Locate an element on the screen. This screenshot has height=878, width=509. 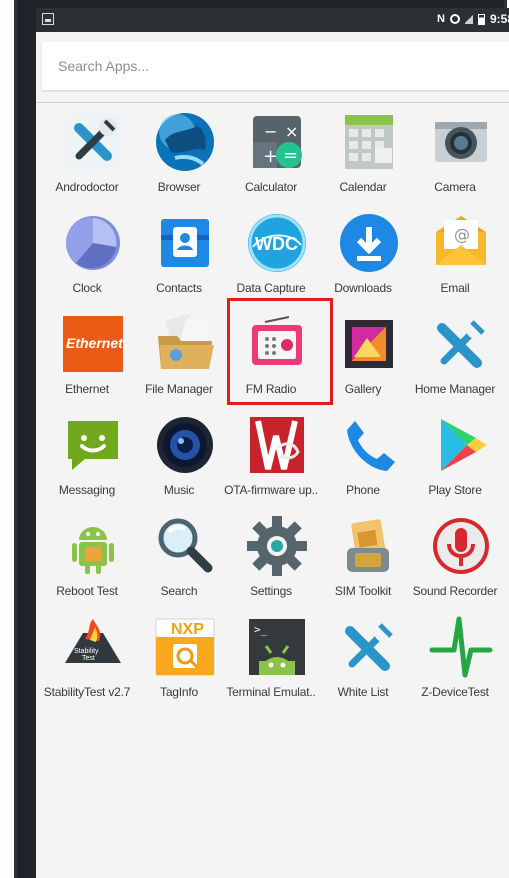
app-data-capture: WDC Data Capture is located at coordinates (271, 258).